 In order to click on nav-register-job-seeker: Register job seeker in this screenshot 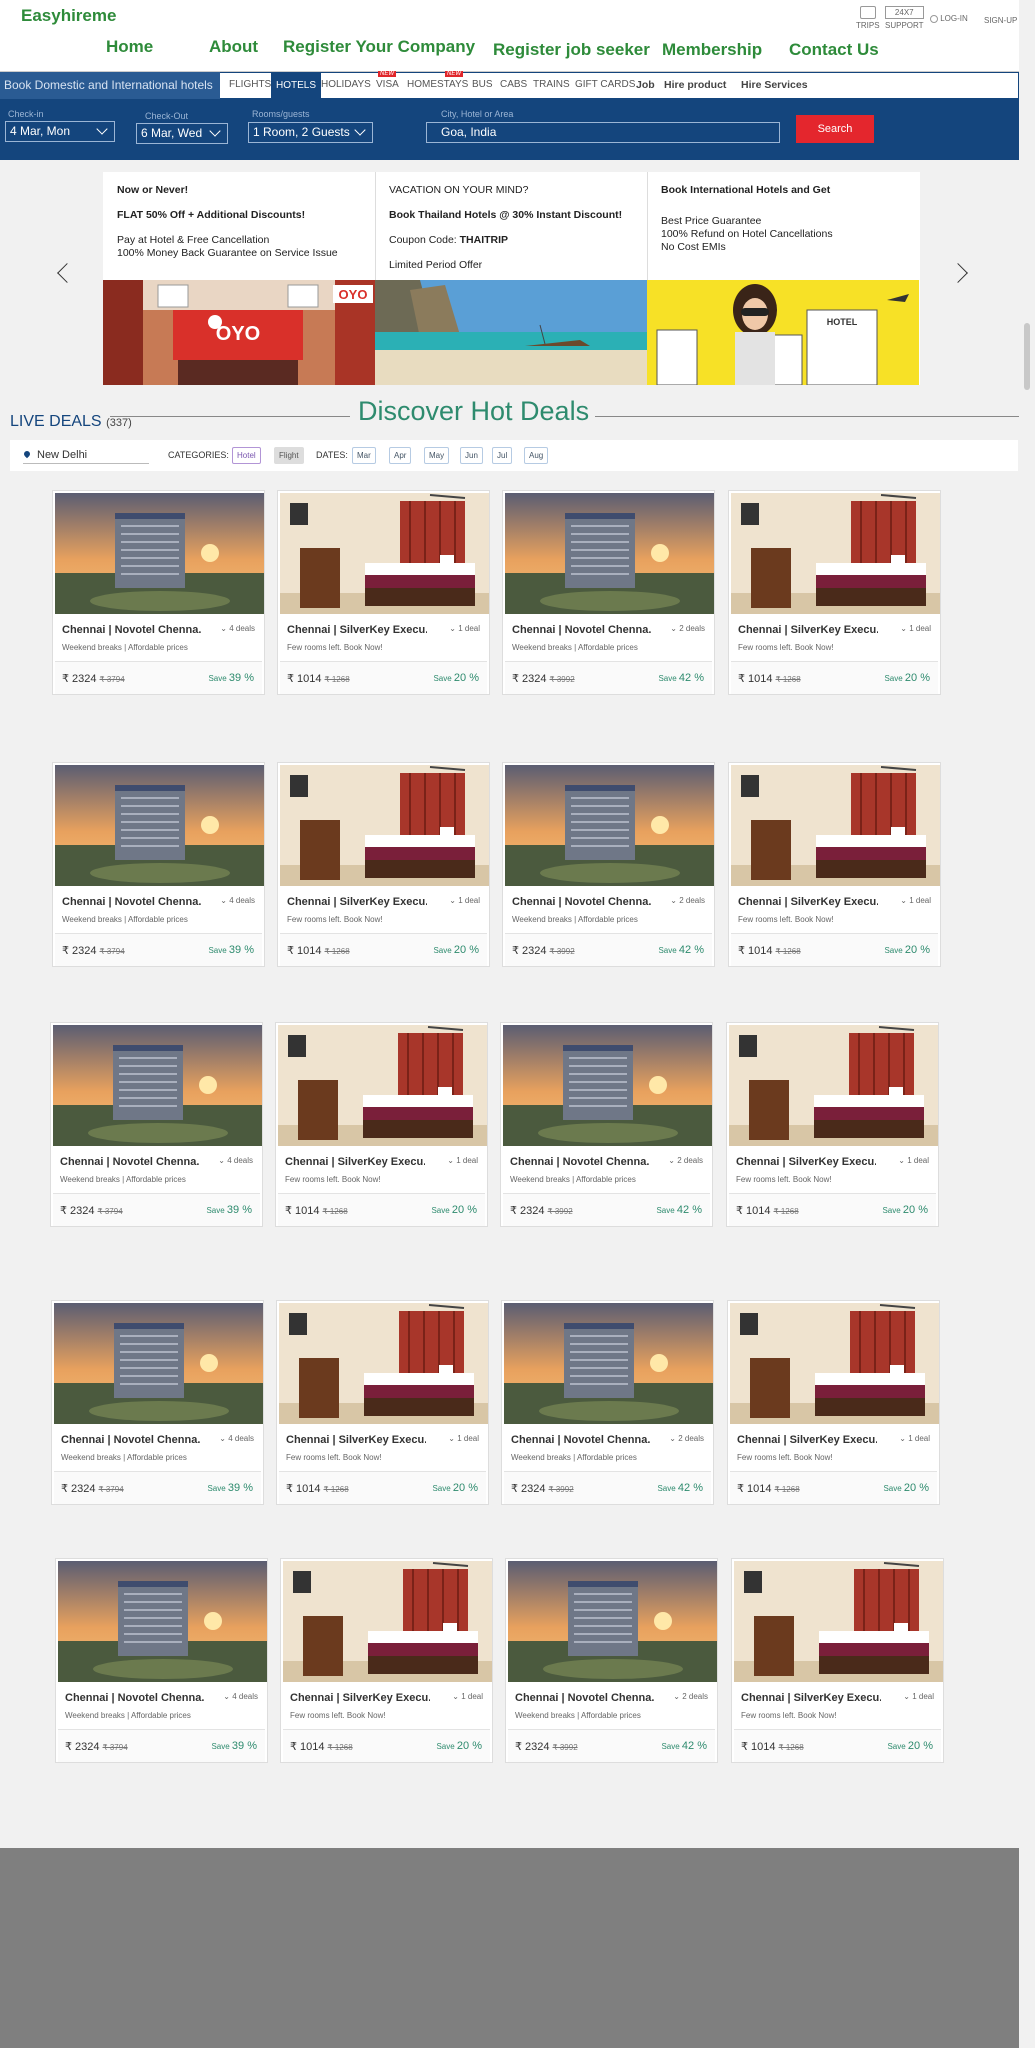, I will do `click(571, 50)`.